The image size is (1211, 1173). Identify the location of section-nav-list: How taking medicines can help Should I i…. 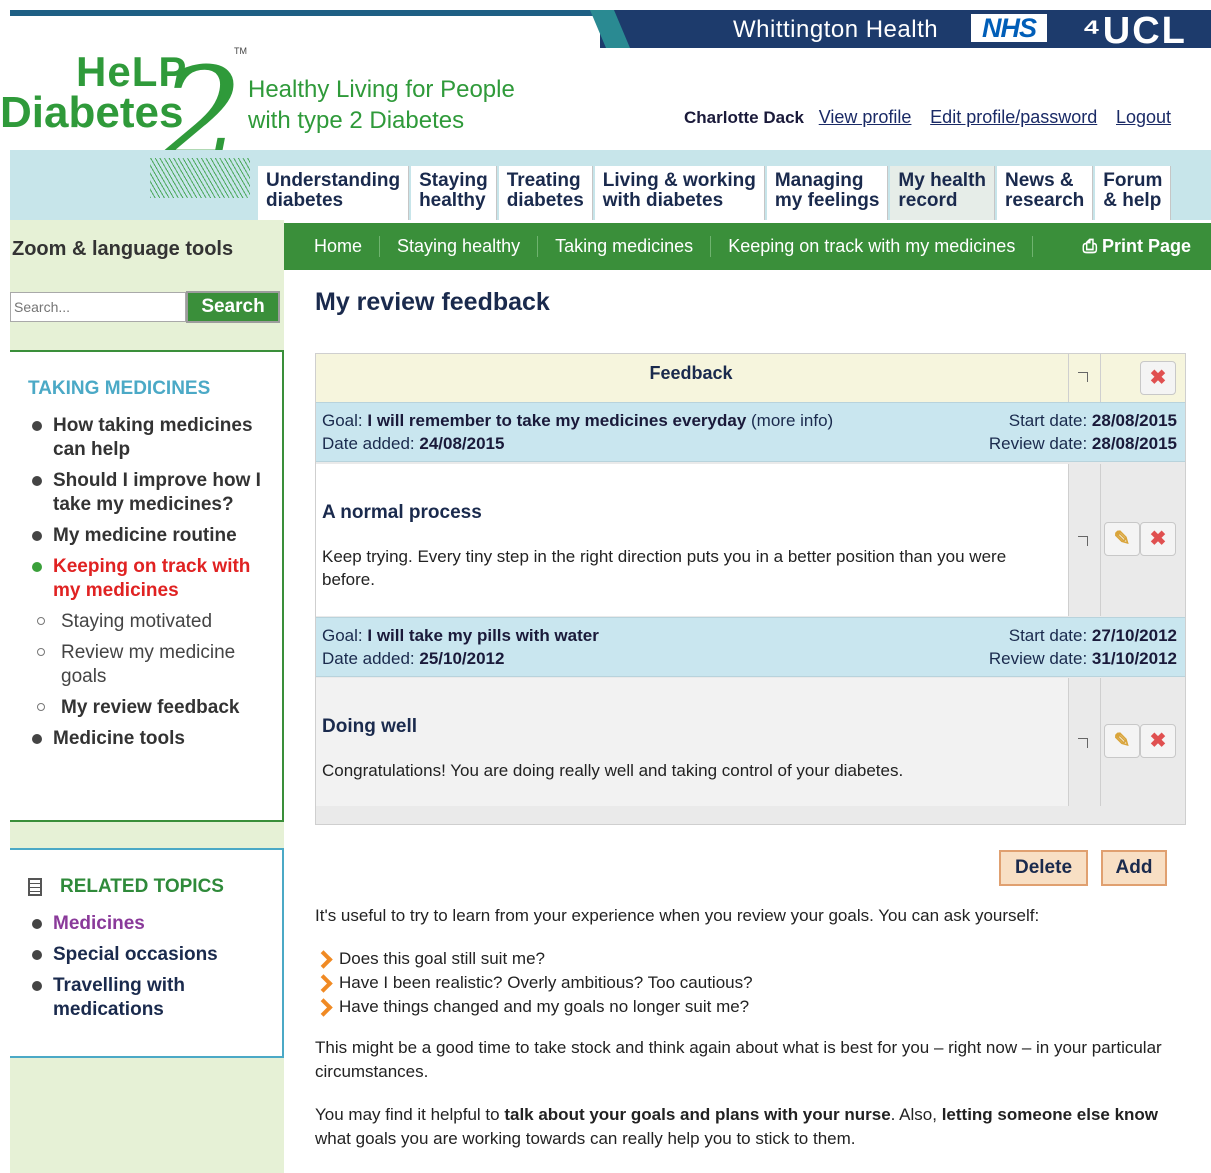
(155, 582).